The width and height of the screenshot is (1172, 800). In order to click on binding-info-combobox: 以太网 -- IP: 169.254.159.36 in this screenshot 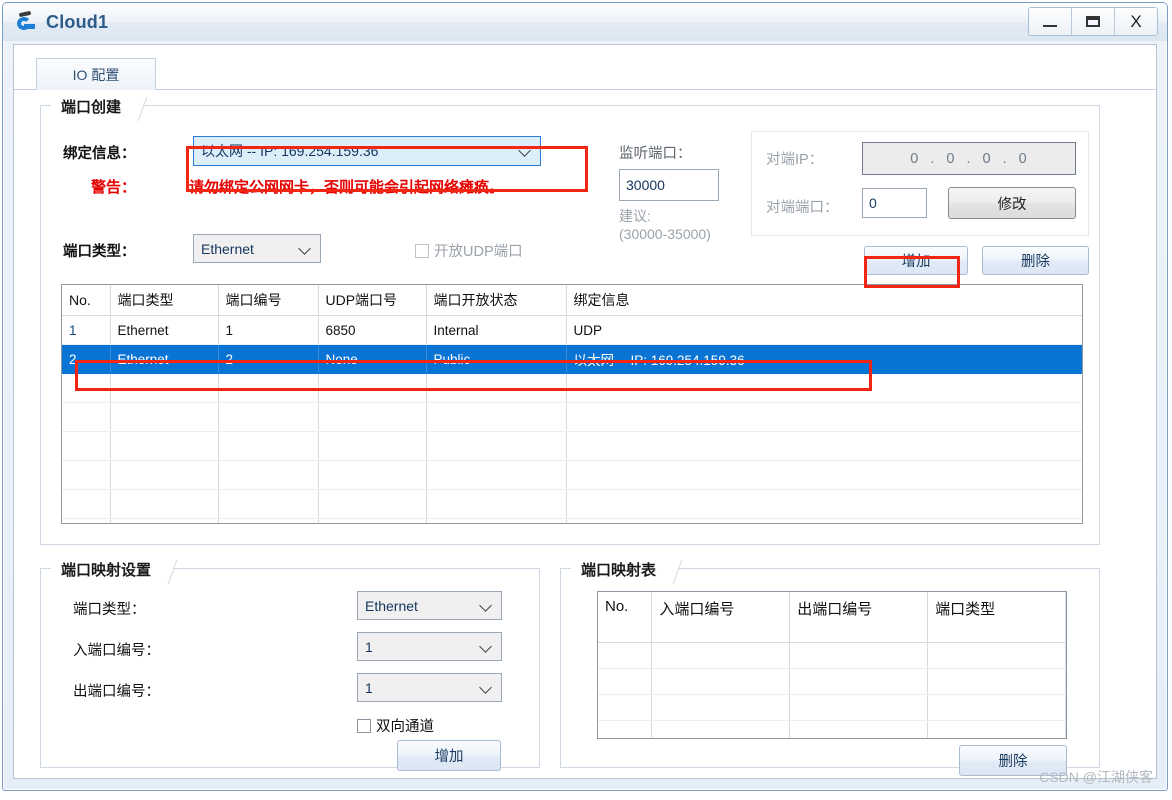, I will do `click(367, 151)`.